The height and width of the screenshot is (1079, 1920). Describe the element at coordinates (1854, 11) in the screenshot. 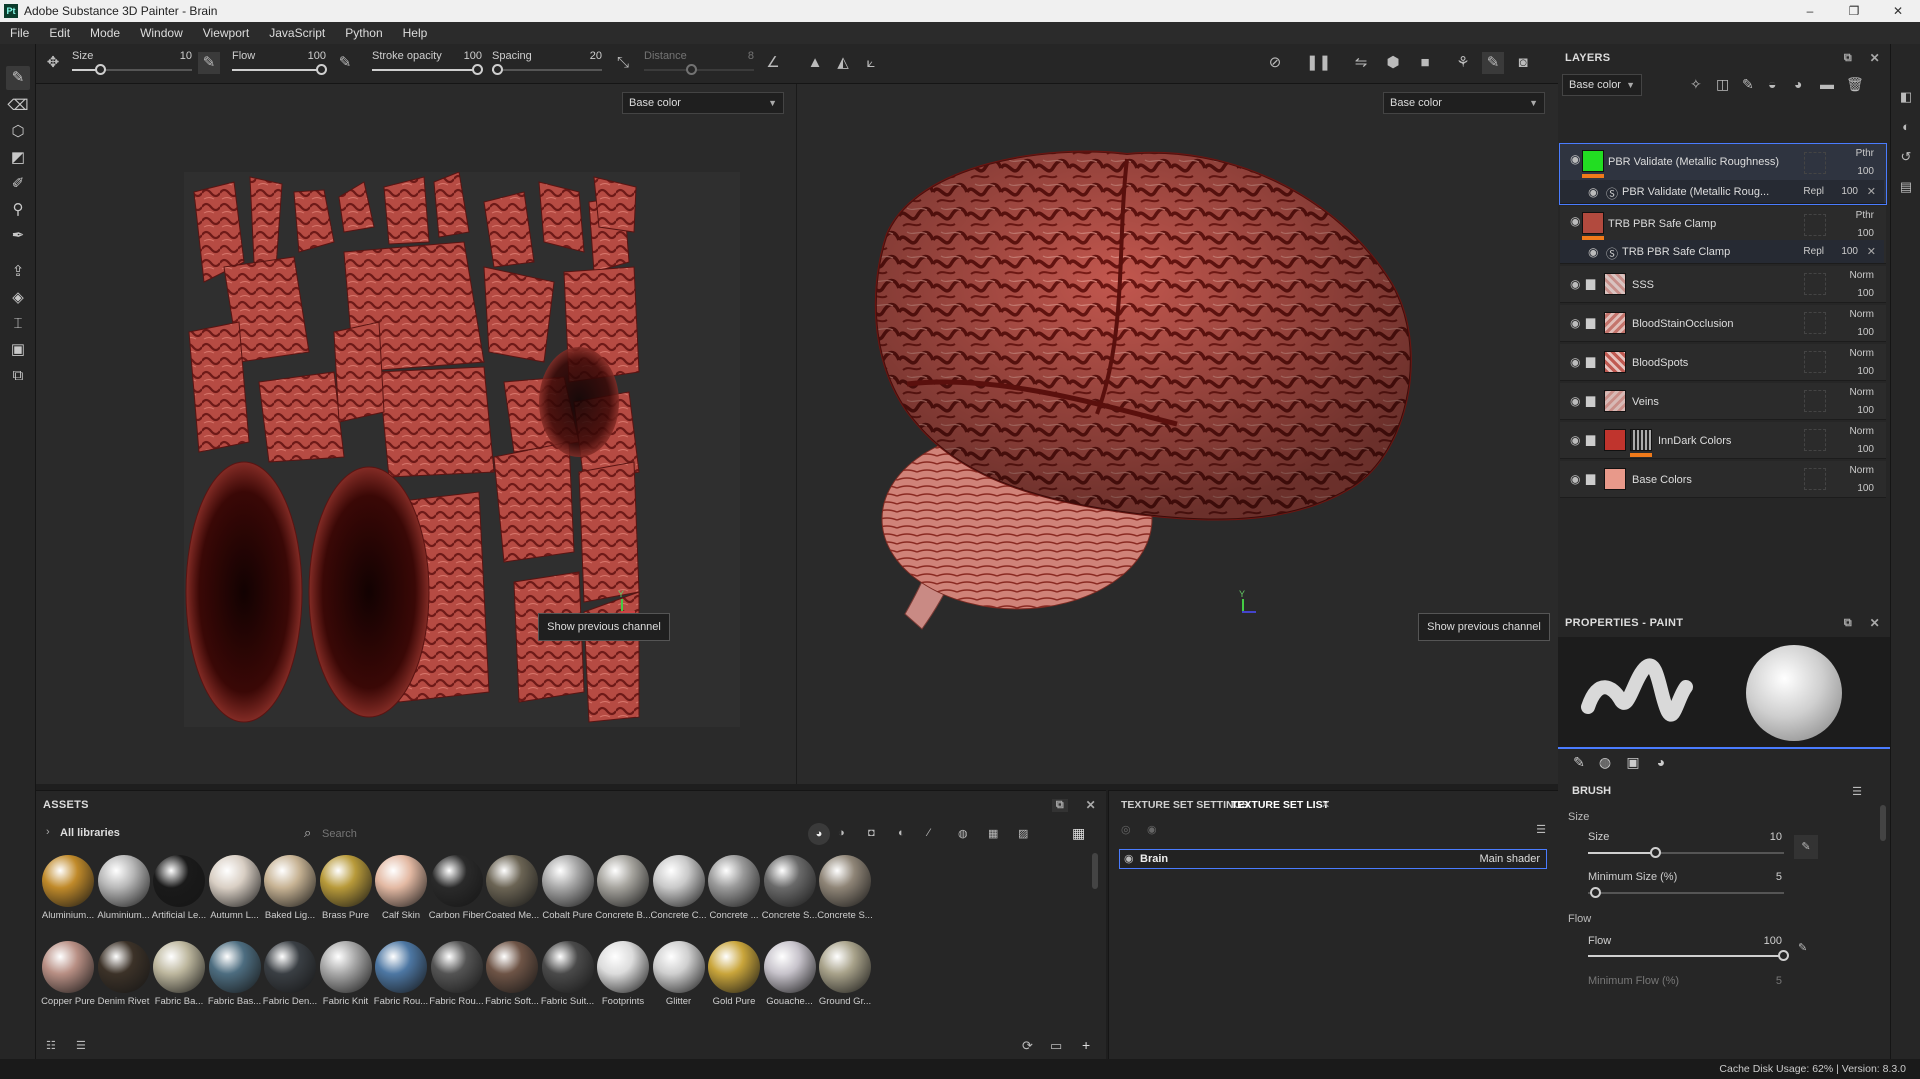

I see `maximize-button: ❐` at that location.